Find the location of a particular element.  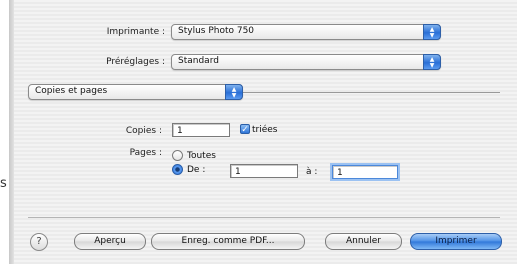

pages-from-label: De : is located at coordinates (196, 170).